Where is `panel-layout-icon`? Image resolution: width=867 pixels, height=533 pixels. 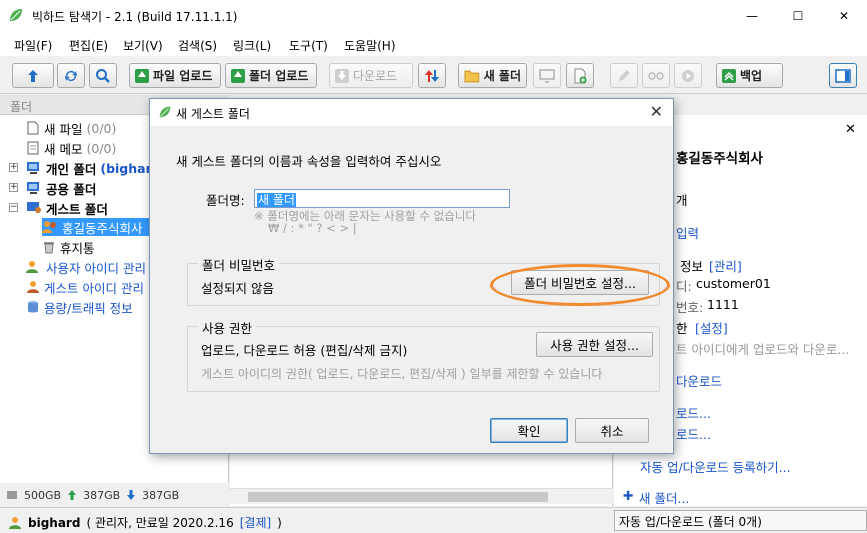
panel-layout-icon is located at coordinates (843, 75).